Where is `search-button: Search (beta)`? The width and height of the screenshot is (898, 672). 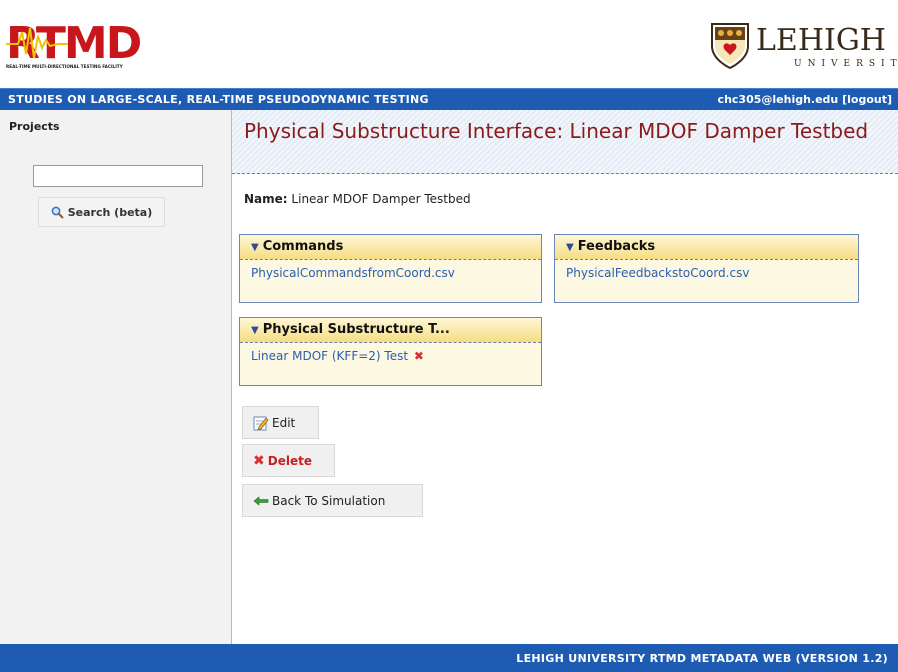 search-button: Search (beta) is located at coordinates (101, 212).